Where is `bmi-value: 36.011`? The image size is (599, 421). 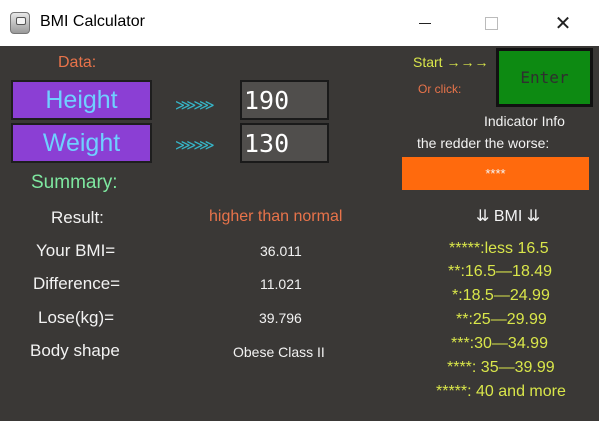 bmi-value: 36.011 is located at coordinates (281, 251).